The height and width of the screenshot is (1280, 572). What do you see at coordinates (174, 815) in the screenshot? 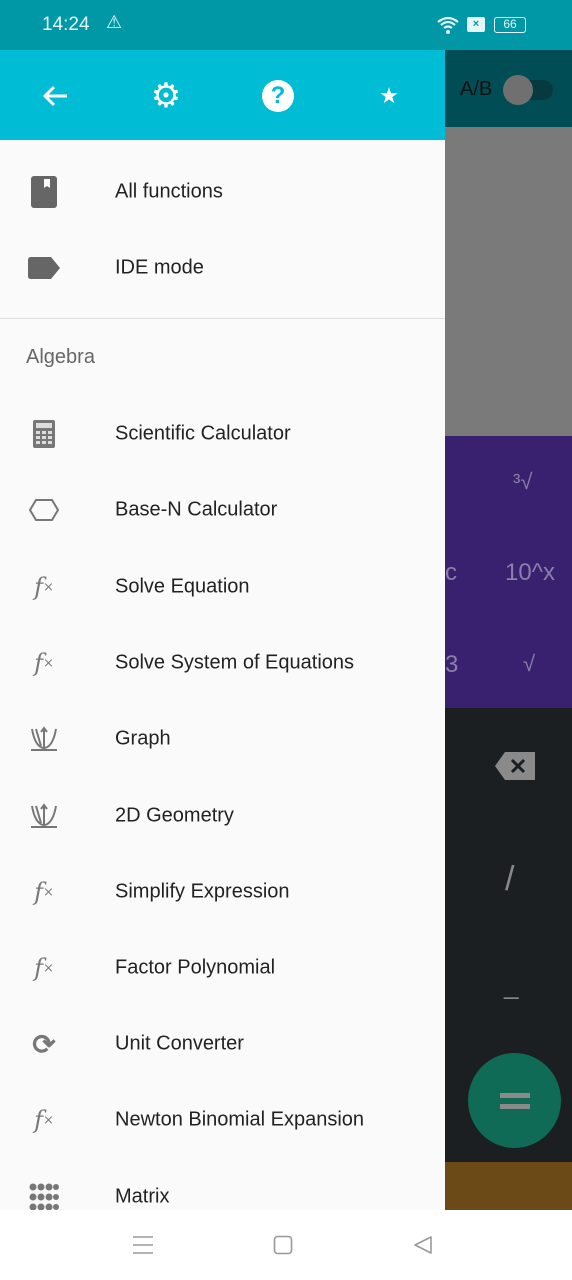
I see `drawer-item-label: 2D Geometry` at bounding box center [174, 815].